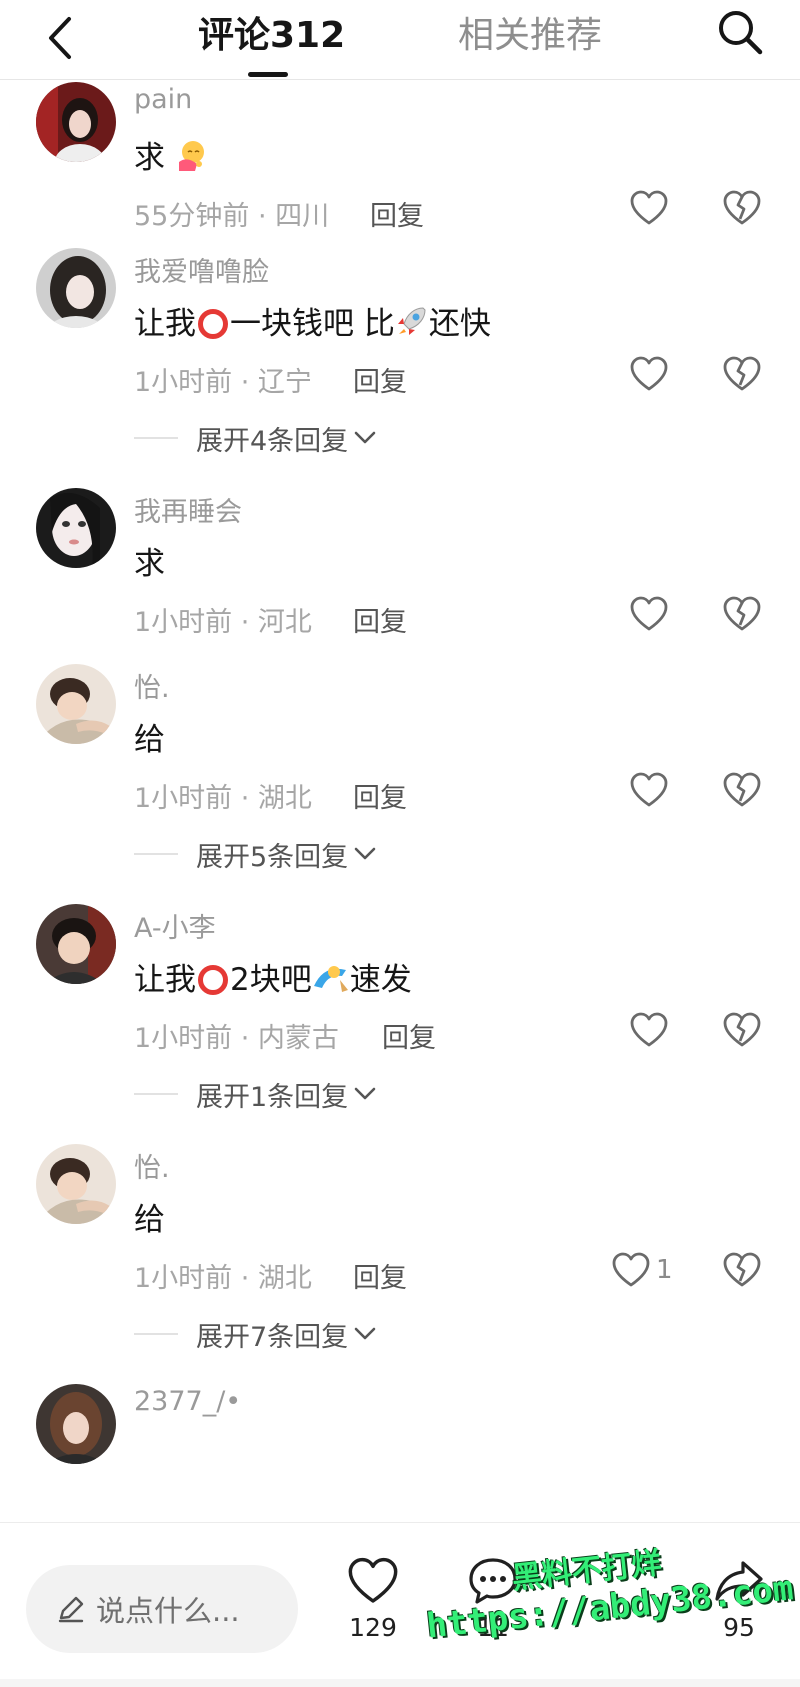 The width and height of the screenshot is (800, 1687). I want to click on red-circle-emoji-icon, so click(213, 980).